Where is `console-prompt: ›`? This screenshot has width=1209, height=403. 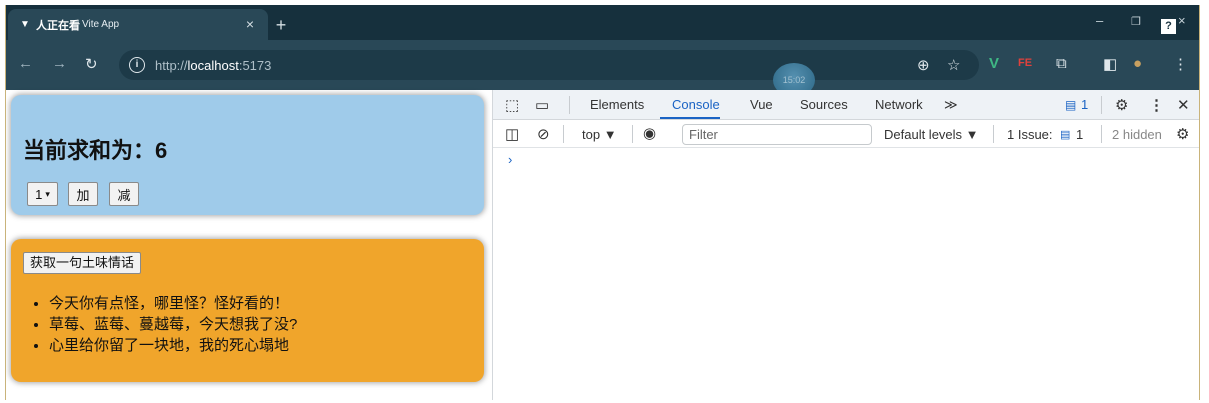 console-prompt: › is located at coordinates (510, 159).